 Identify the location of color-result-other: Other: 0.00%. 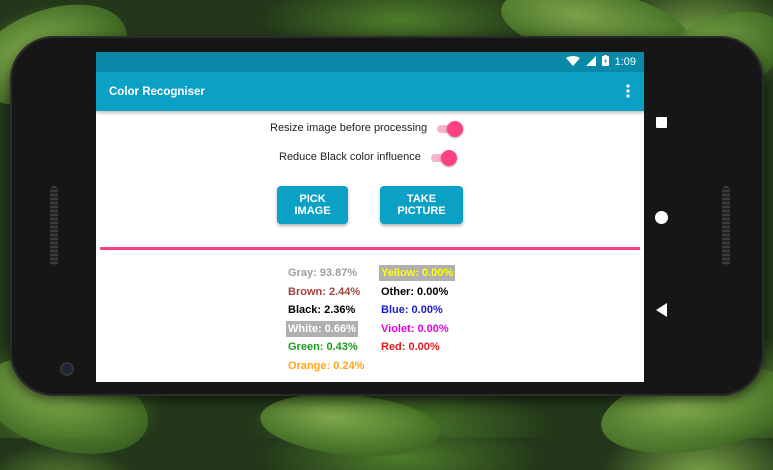
(415, 291).